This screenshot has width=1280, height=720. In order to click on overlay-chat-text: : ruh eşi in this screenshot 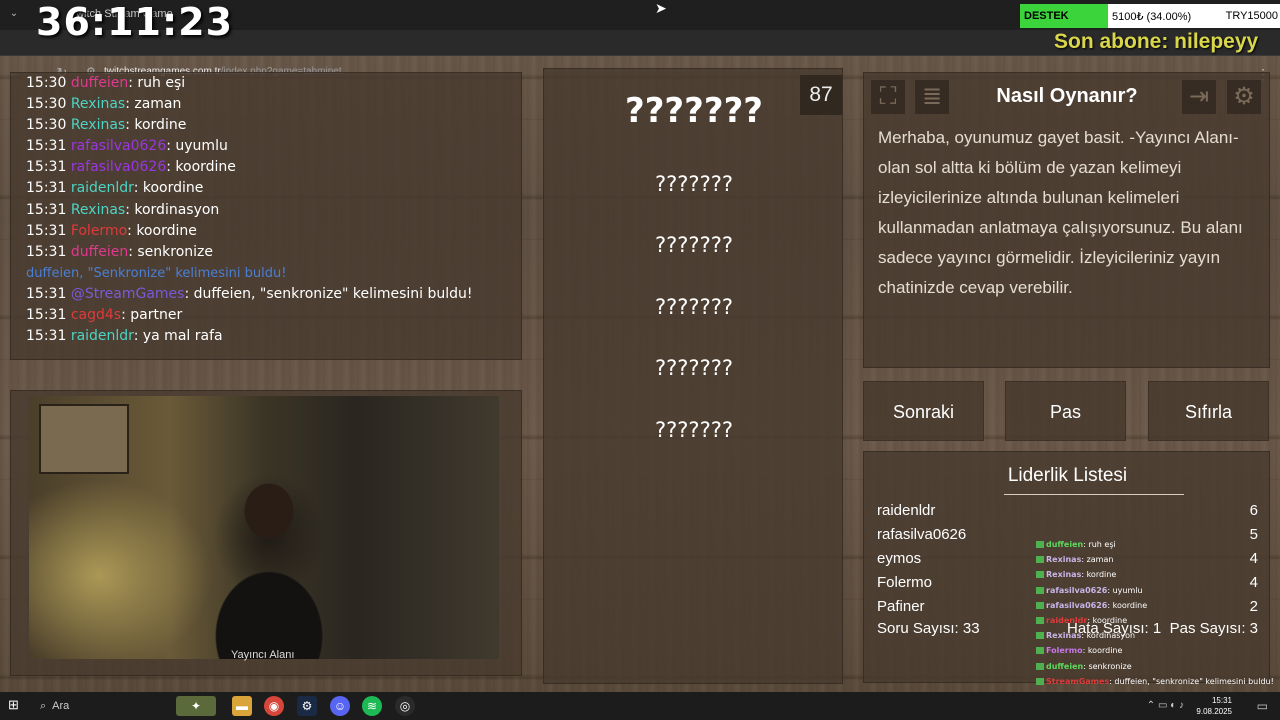, I will do `click(1099, 544)`.